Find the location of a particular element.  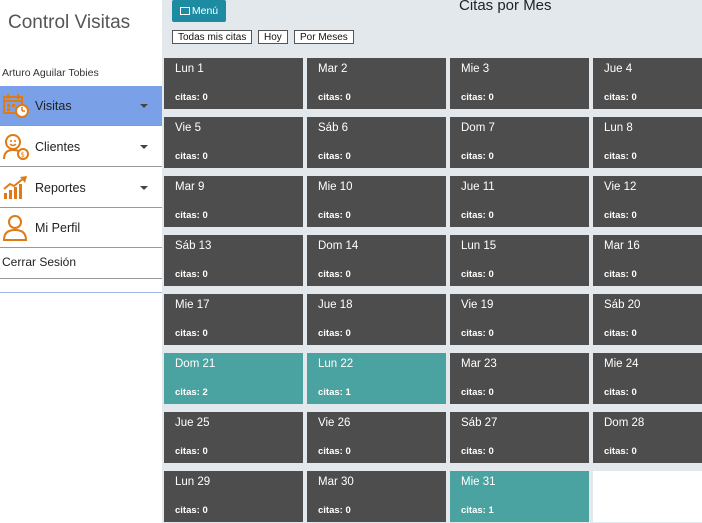

calendar-day-cell: Dom 21 citas: 2 is located at coordinates (233, 378).